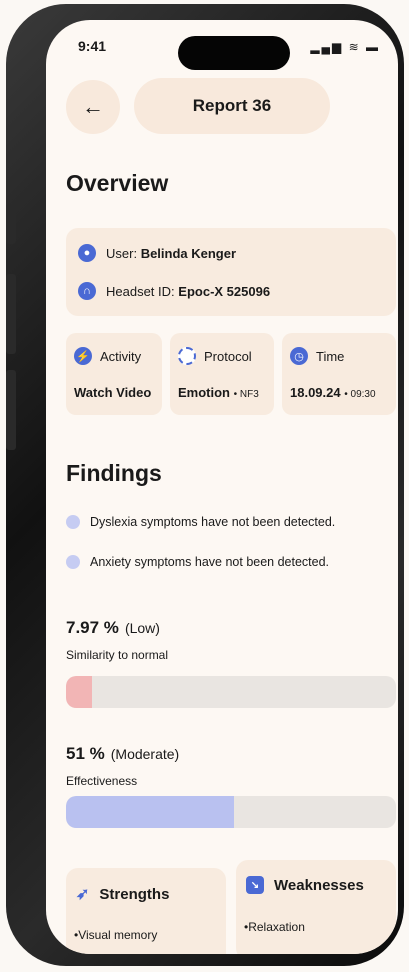 Image resolution: width=409 pixels, height=972 pixels. Describe the element at coordinates (316, 907) in the screenshot. I see `weaknesses-card: ↘ Weaknesses •Relaxation` at that location.